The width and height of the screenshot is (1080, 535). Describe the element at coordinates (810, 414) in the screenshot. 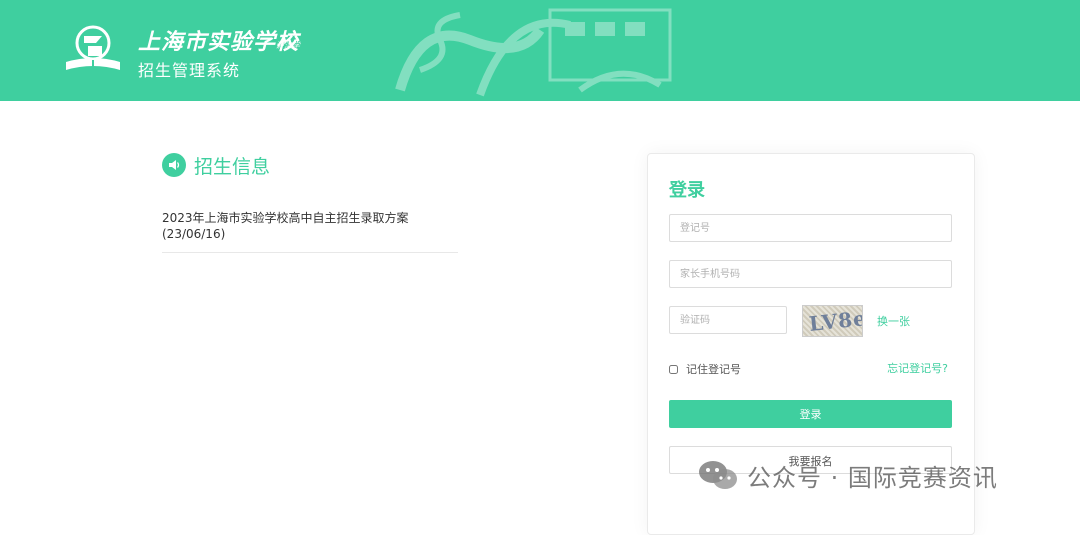

I see `login-button: 登录` at that location.